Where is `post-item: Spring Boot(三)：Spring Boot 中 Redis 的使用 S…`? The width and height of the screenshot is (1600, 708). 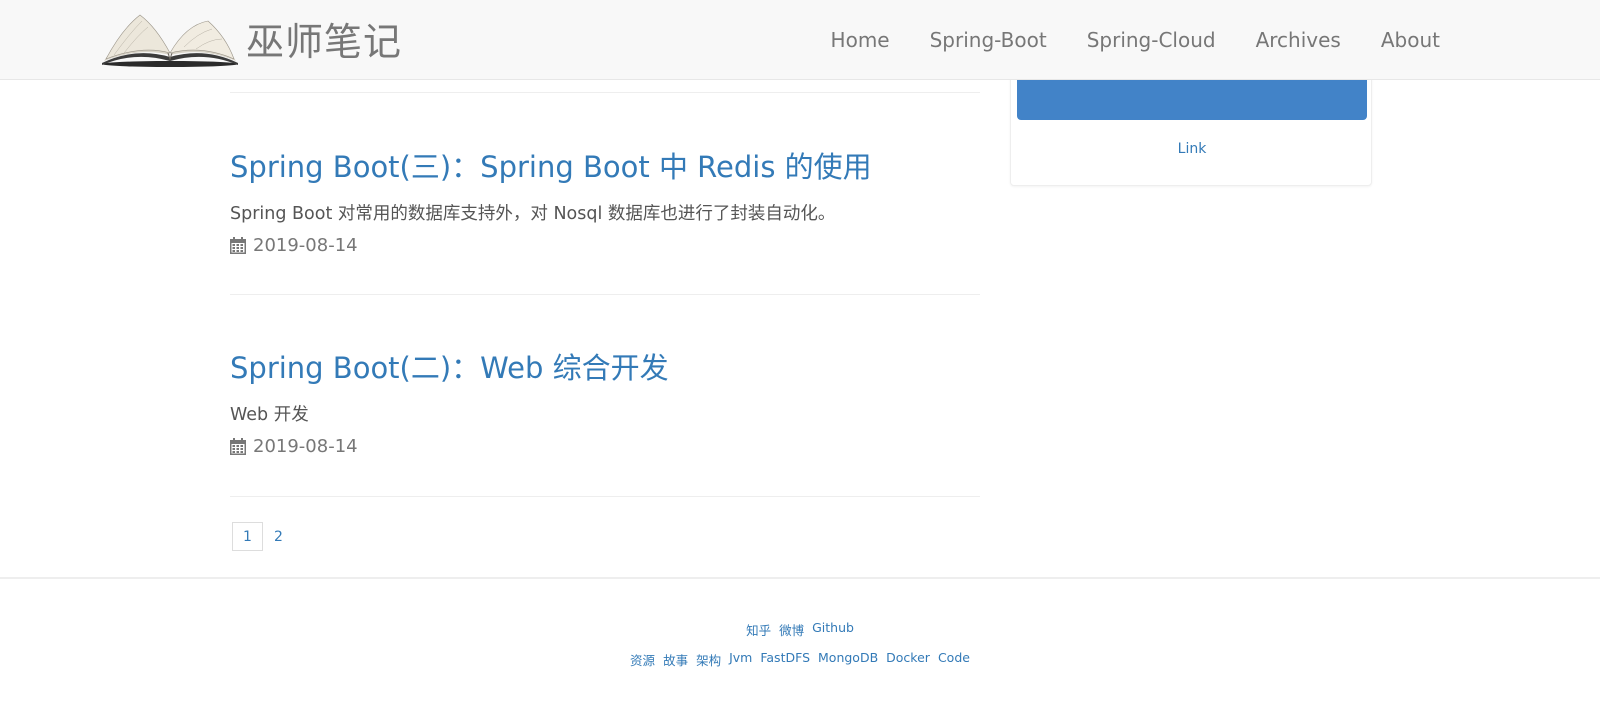 post-item: Spring Boot(三)：Spring Boot 中 Redis 的使用 S… is located at coordinates (605, 200).